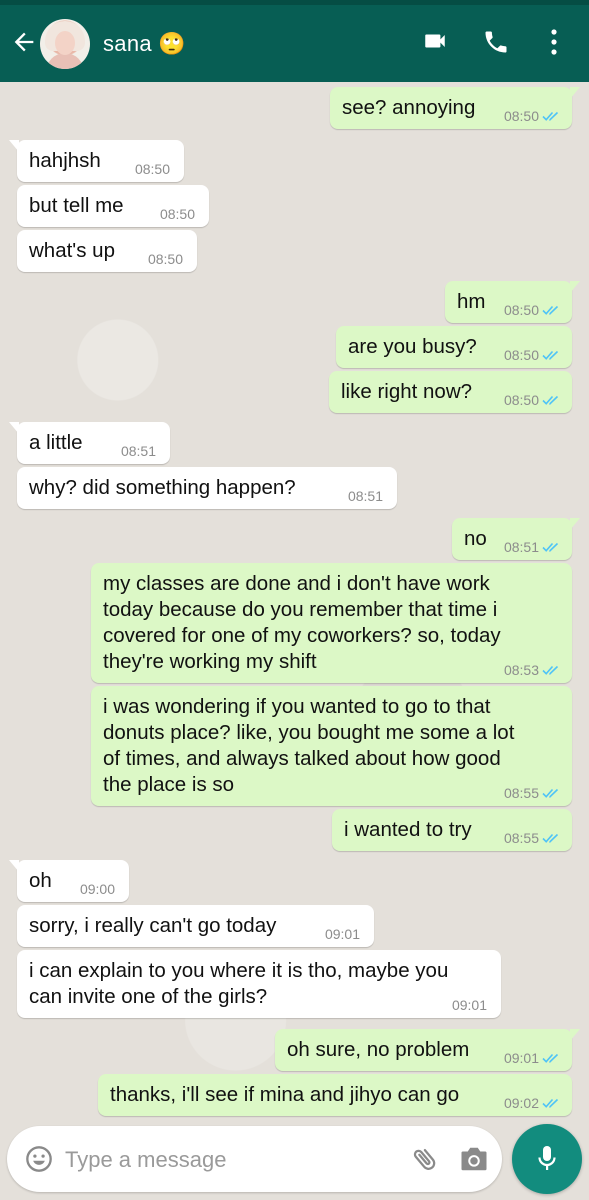 This screenshot has width=589, height=1200. What do you see at coordinates (554, 42) in the screenshot?
I see `more-options-icon` at bounding box center [554, 42].